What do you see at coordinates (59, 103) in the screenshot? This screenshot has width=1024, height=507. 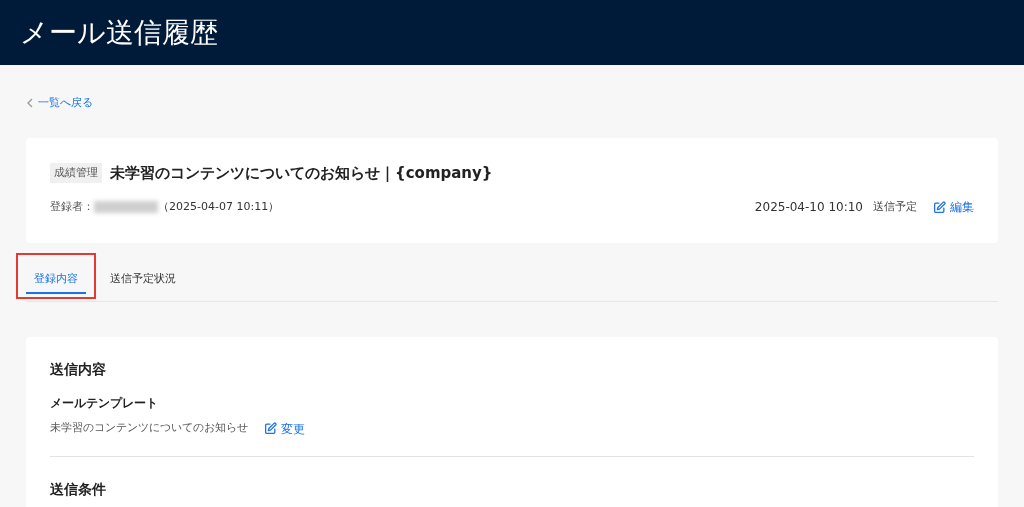 I see `back-link: 一覧へ戻る` at bounding box center [59, 103].